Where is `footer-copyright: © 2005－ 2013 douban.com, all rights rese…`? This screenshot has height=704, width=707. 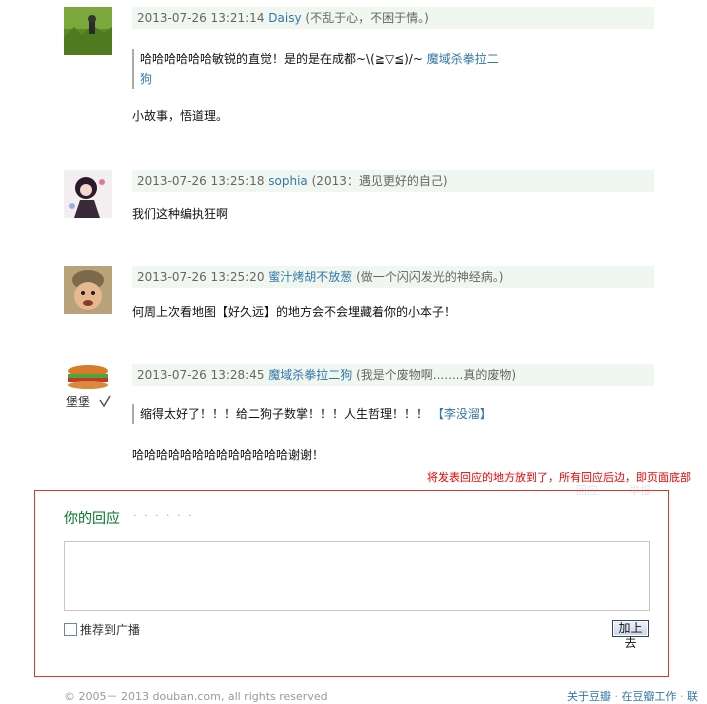
footer-copyright: © 2005－ 2013 douban.com, all rights rese… is located at coordinates (196, 696).